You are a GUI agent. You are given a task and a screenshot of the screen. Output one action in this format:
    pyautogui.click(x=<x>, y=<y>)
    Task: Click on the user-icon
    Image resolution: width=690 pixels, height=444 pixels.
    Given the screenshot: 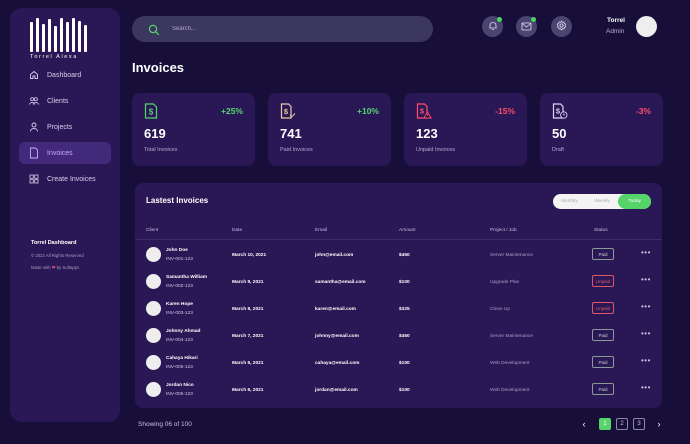 What is the action you would take?
    pyautogui.click(x=34, y=127)
    